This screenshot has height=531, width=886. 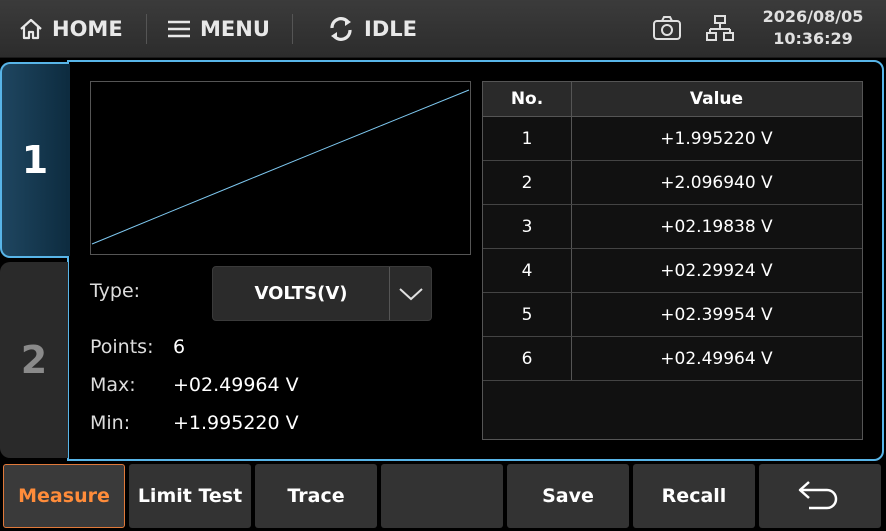 I want to click on table-row: 1 +1.995220 V, so click(x=672, y=139).